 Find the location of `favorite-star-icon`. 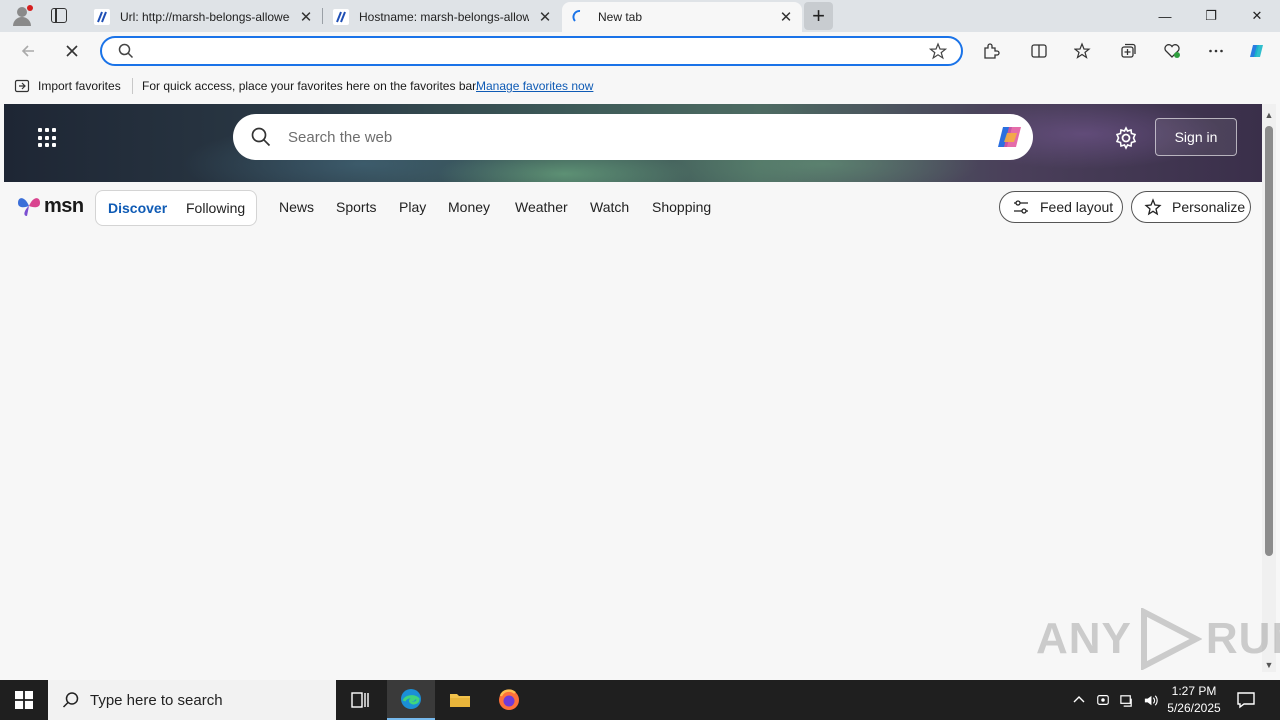

favorite-star-icon is located at coordinates (938, 51).